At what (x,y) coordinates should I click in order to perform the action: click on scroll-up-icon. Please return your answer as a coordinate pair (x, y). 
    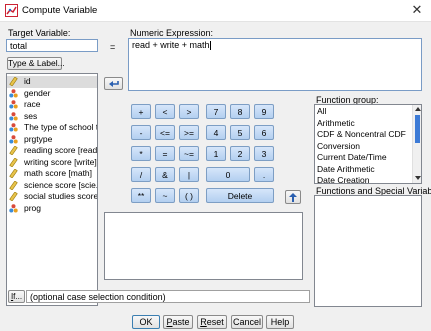
    Looking at the image, I should click on (417, 109).